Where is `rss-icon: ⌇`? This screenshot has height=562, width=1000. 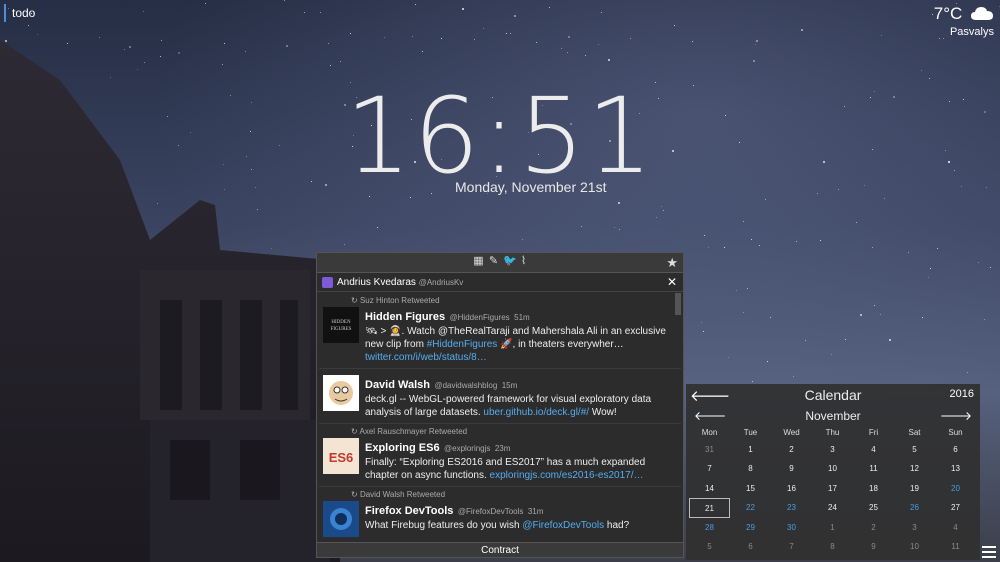 rss-icon: ⌇ is located at coordinates (523, 261).